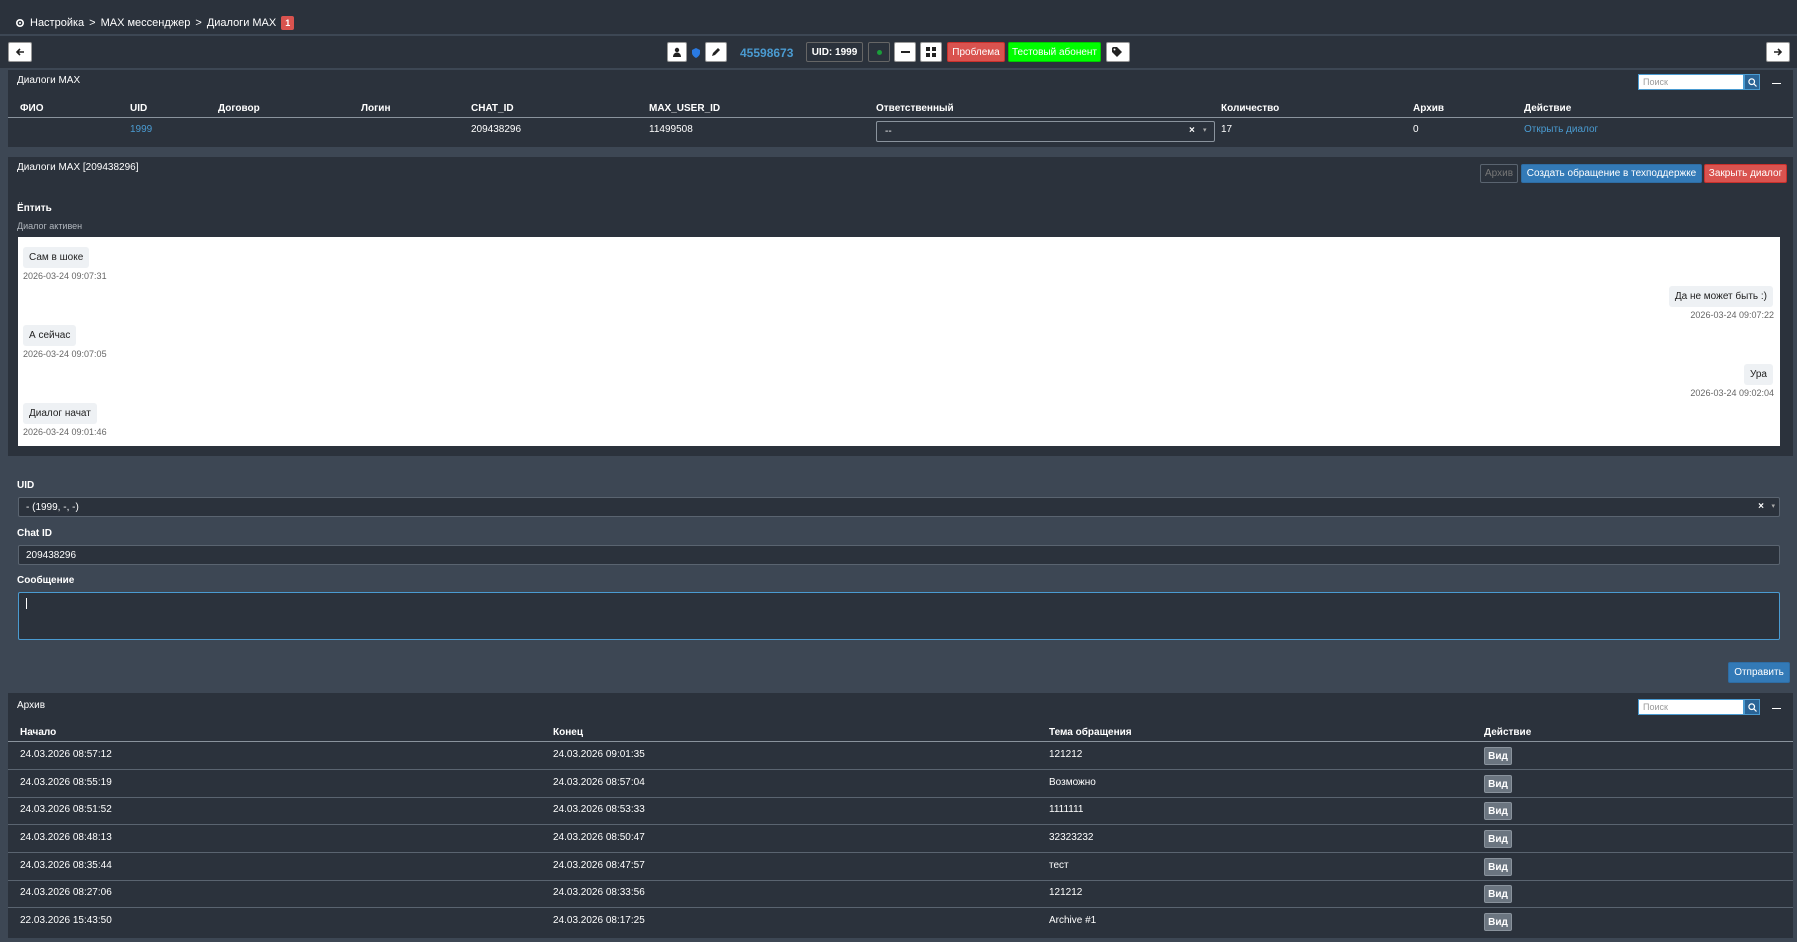  Describe the element at coordinates (20, 52) in the screenshot. I see `back-button` at that location.